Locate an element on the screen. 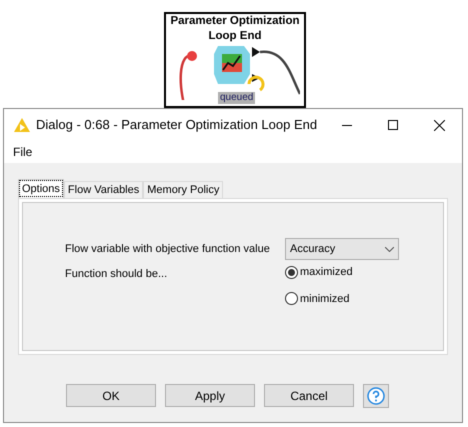 The image size is (468, 427). chevron-down-icon is located at coordinates (389, 249).